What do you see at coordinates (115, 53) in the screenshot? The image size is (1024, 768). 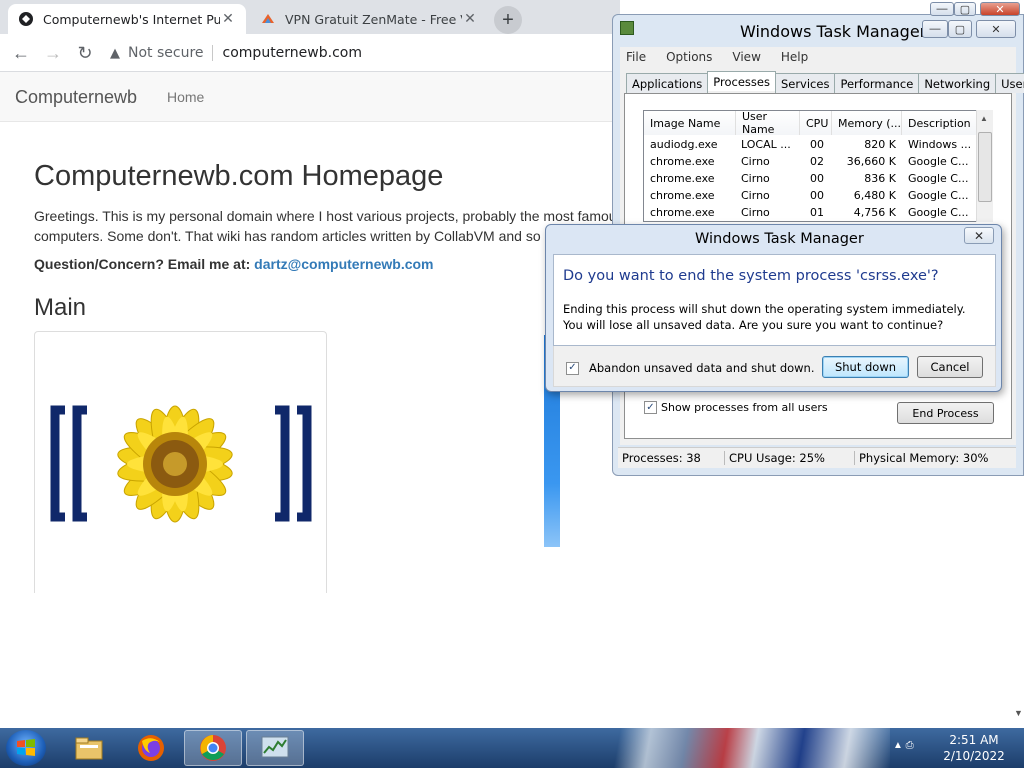 I see `warning-icon: ▲` at bounding box center [115, 53].